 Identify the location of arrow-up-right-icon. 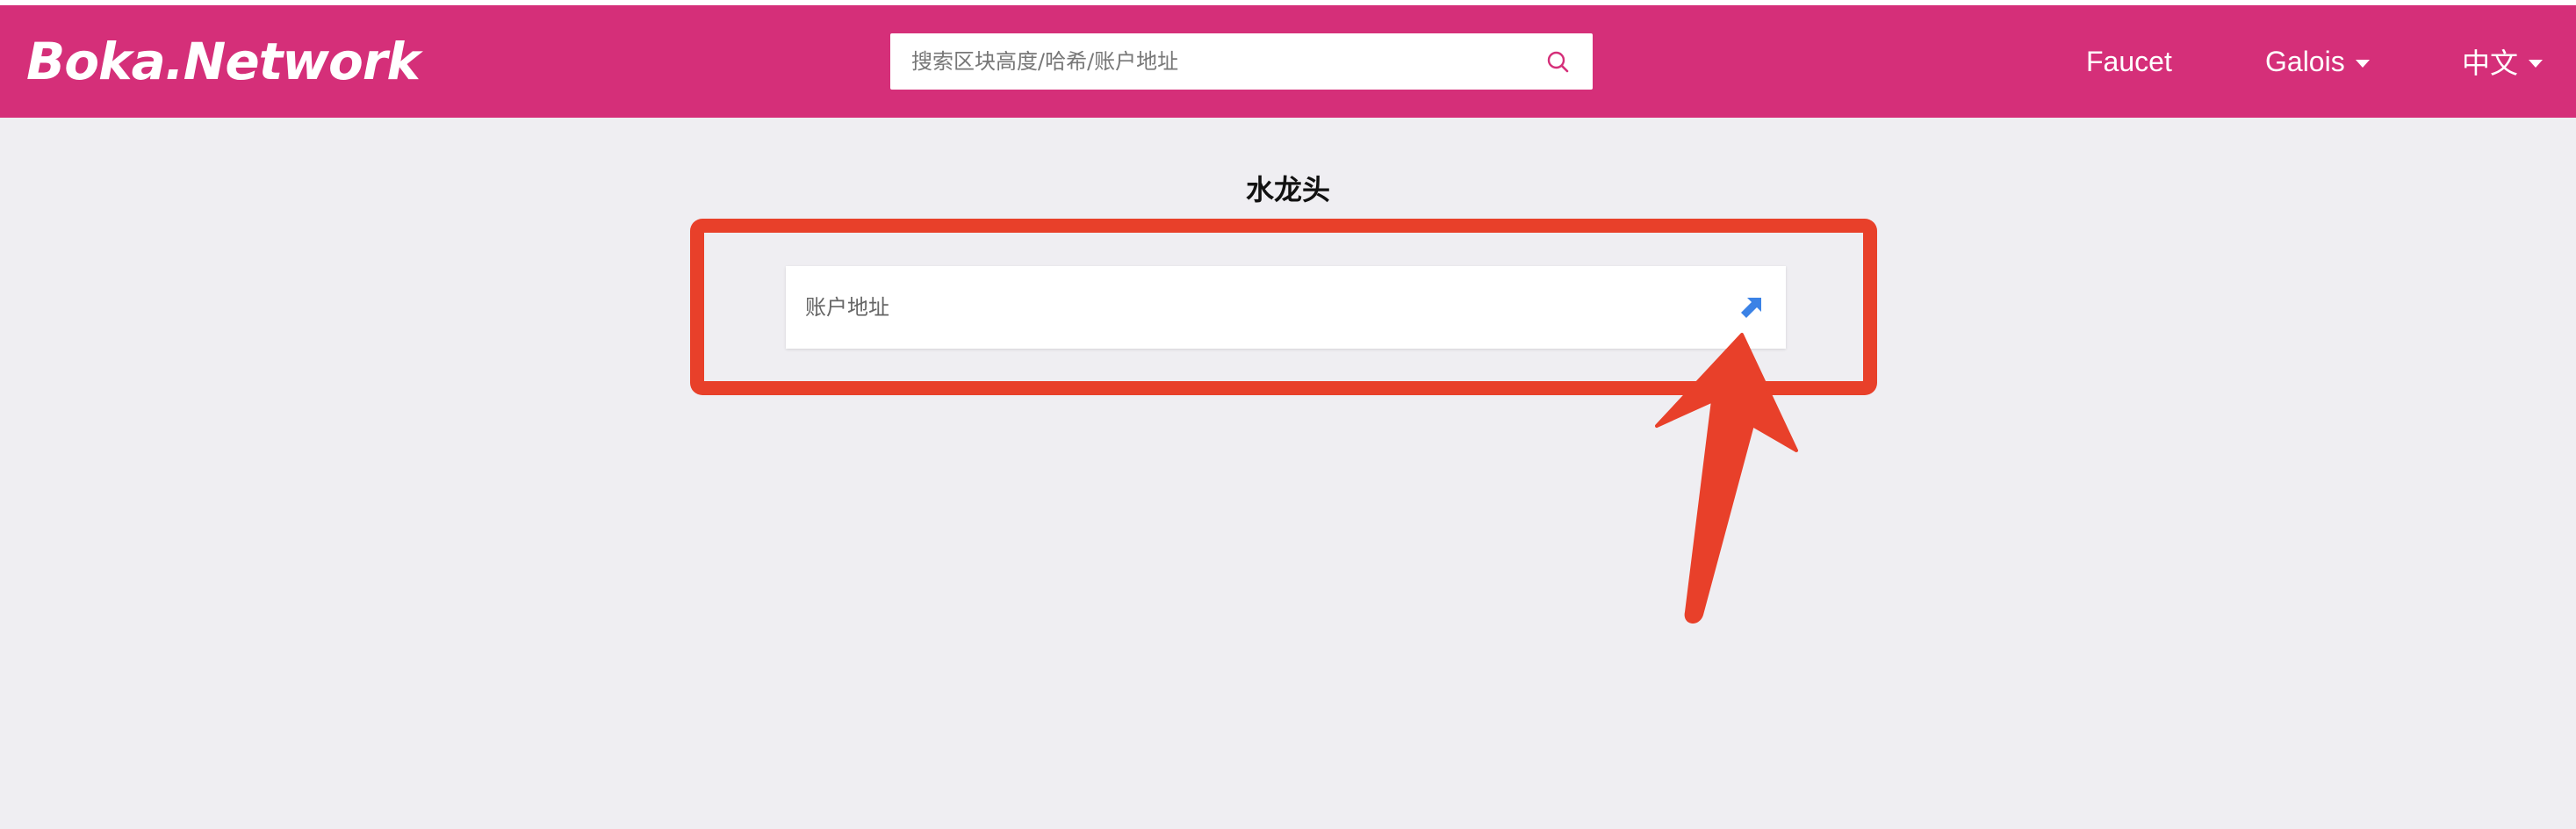
(1751, 307).